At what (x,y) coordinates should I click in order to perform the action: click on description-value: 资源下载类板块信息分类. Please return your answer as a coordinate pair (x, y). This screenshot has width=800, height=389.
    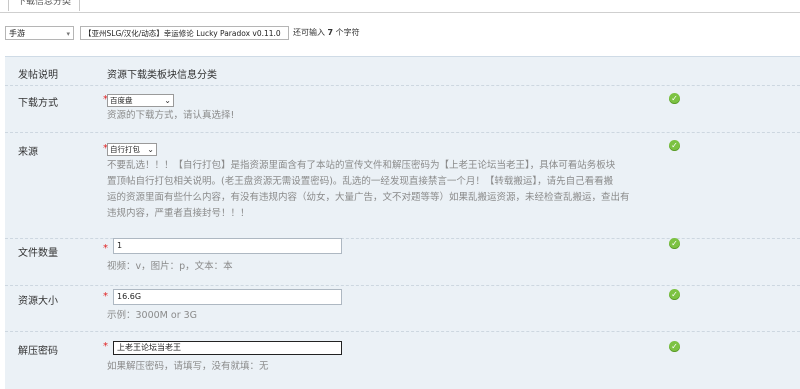
    Looking at the image, I should click on (162, 75).